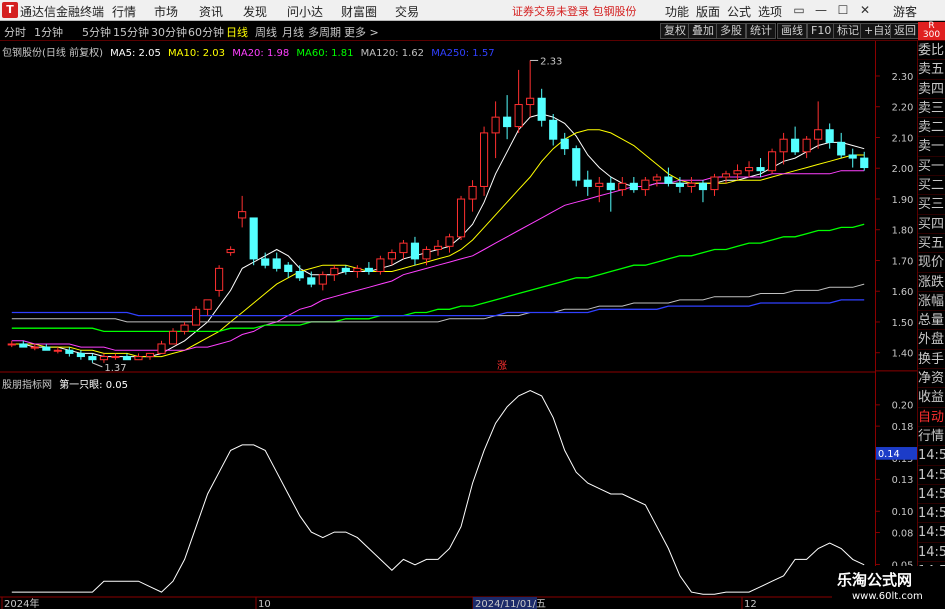  I want to click on rs-badge: R 300, so click(931, 31).